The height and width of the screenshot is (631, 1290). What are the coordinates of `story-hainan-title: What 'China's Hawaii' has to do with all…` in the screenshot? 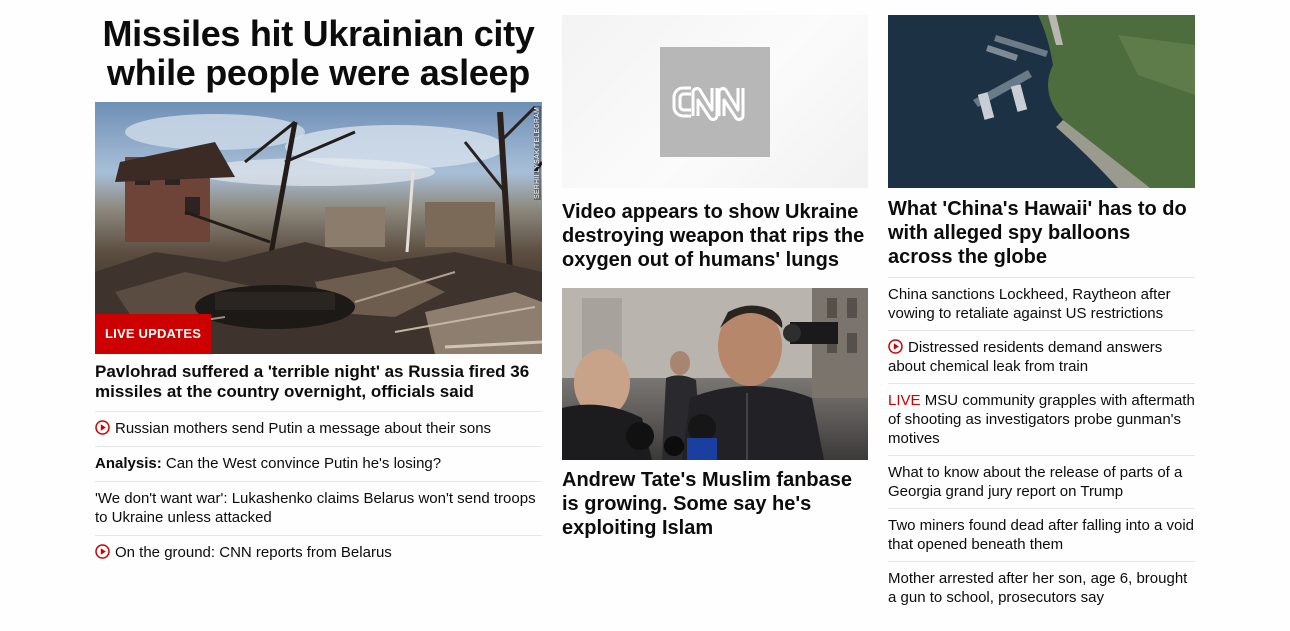 It's located at (1041, 237).